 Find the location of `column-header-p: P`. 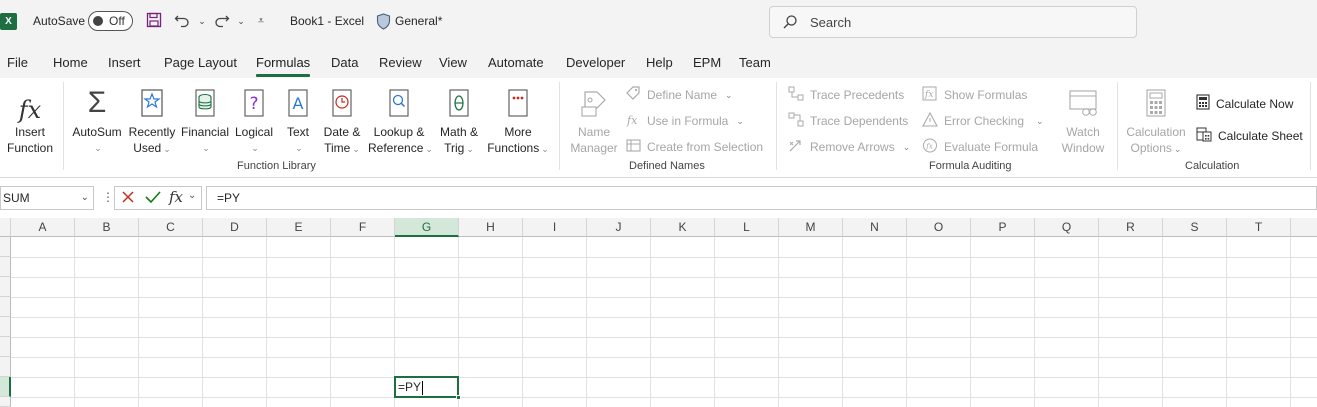

column-header-p: P is located at coordinates (1003, 227).